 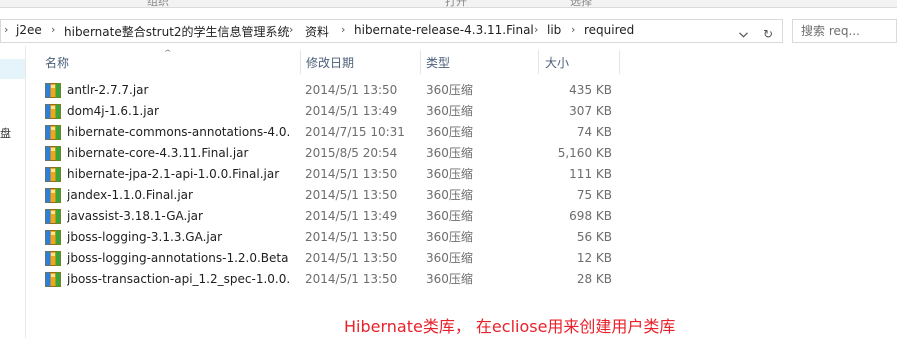 What do you see at coordinates (554, 30) in the screenshot?
I see `breadcrumb-lib: lib` at bounding box center [554, 30].